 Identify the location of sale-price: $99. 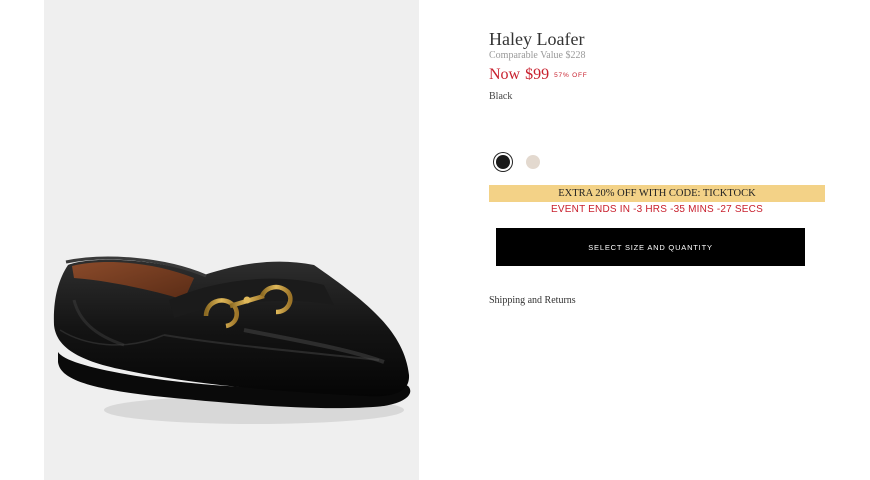
(537, 74).